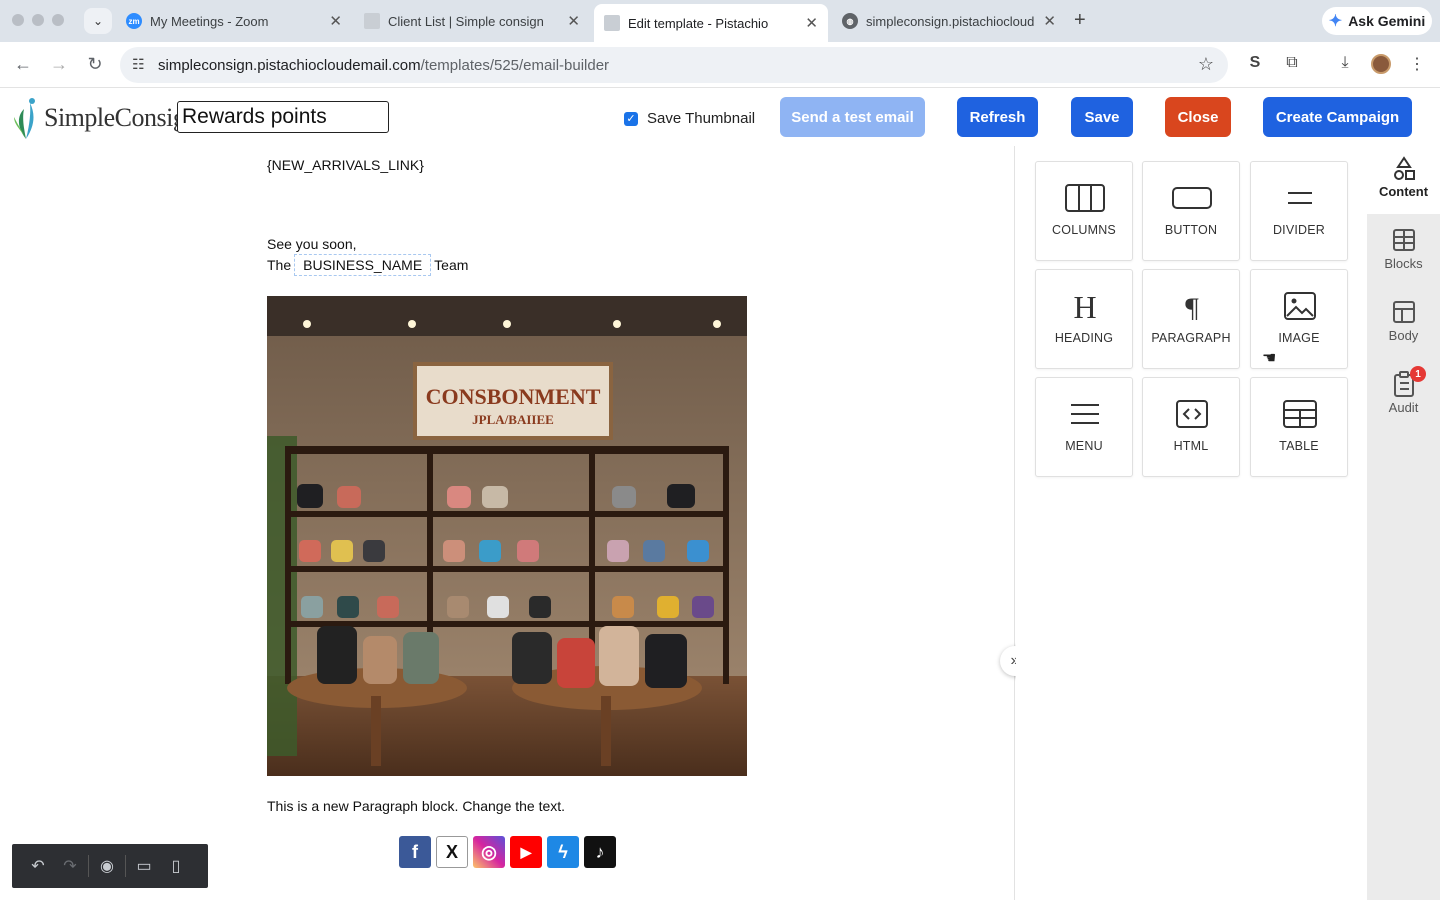 Image resolution: width=1440 pixels, height=900 pixels. What do you see at coordinates (70, 866) in the screenshot?
I see `redo-icon: ↷` at bounding box center [70, 866].